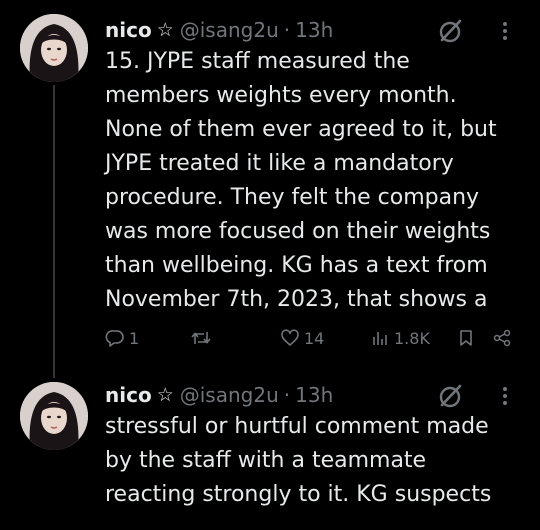  I want to click on heart-icon, so click(290, 338).